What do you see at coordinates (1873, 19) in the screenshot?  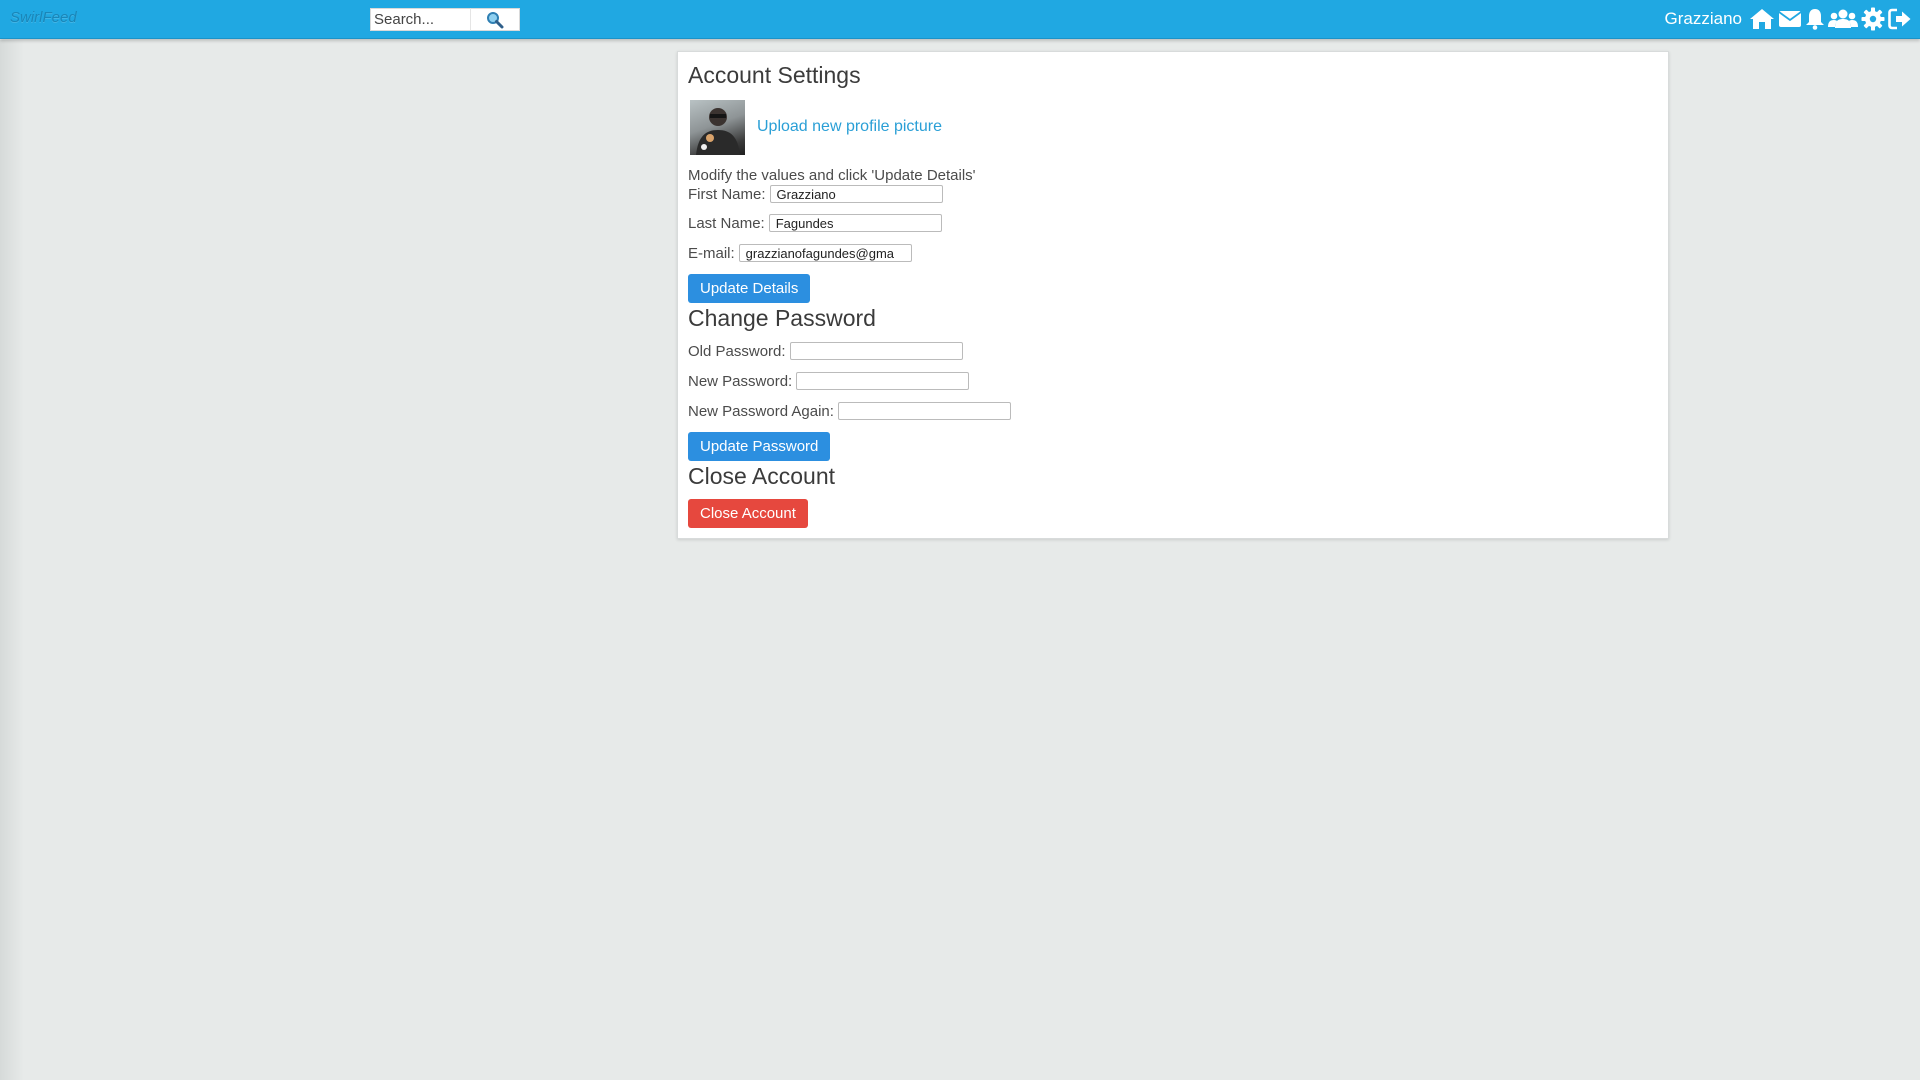 I see `gear-icon` at bounding box center [1873, 19].